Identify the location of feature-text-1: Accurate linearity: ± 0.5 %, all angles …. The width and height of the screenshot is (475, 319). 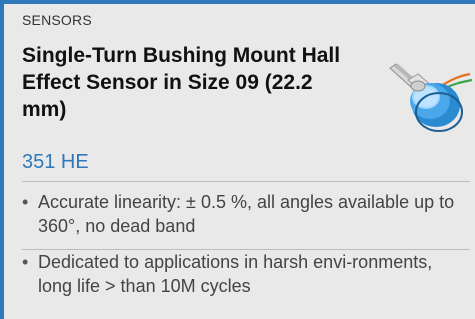
(246, 214).